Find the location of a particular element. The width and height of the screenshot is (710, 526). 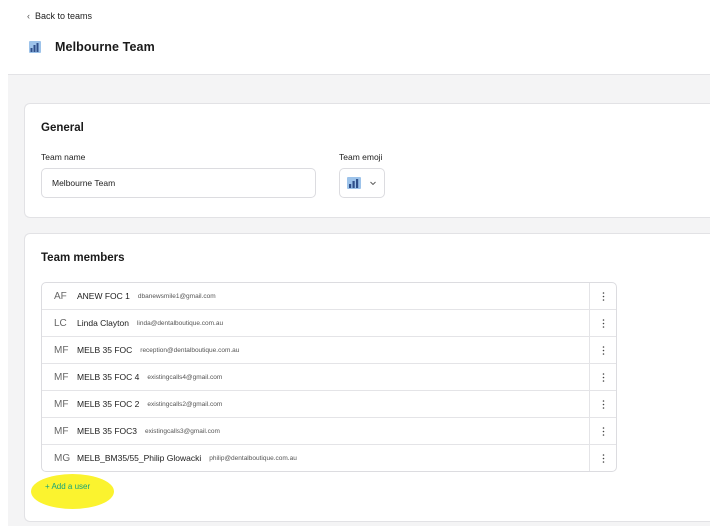

list-item: AF ANEW FOC 1 dbanewsmile1@gmail.com is located at coordinates (329, 296).